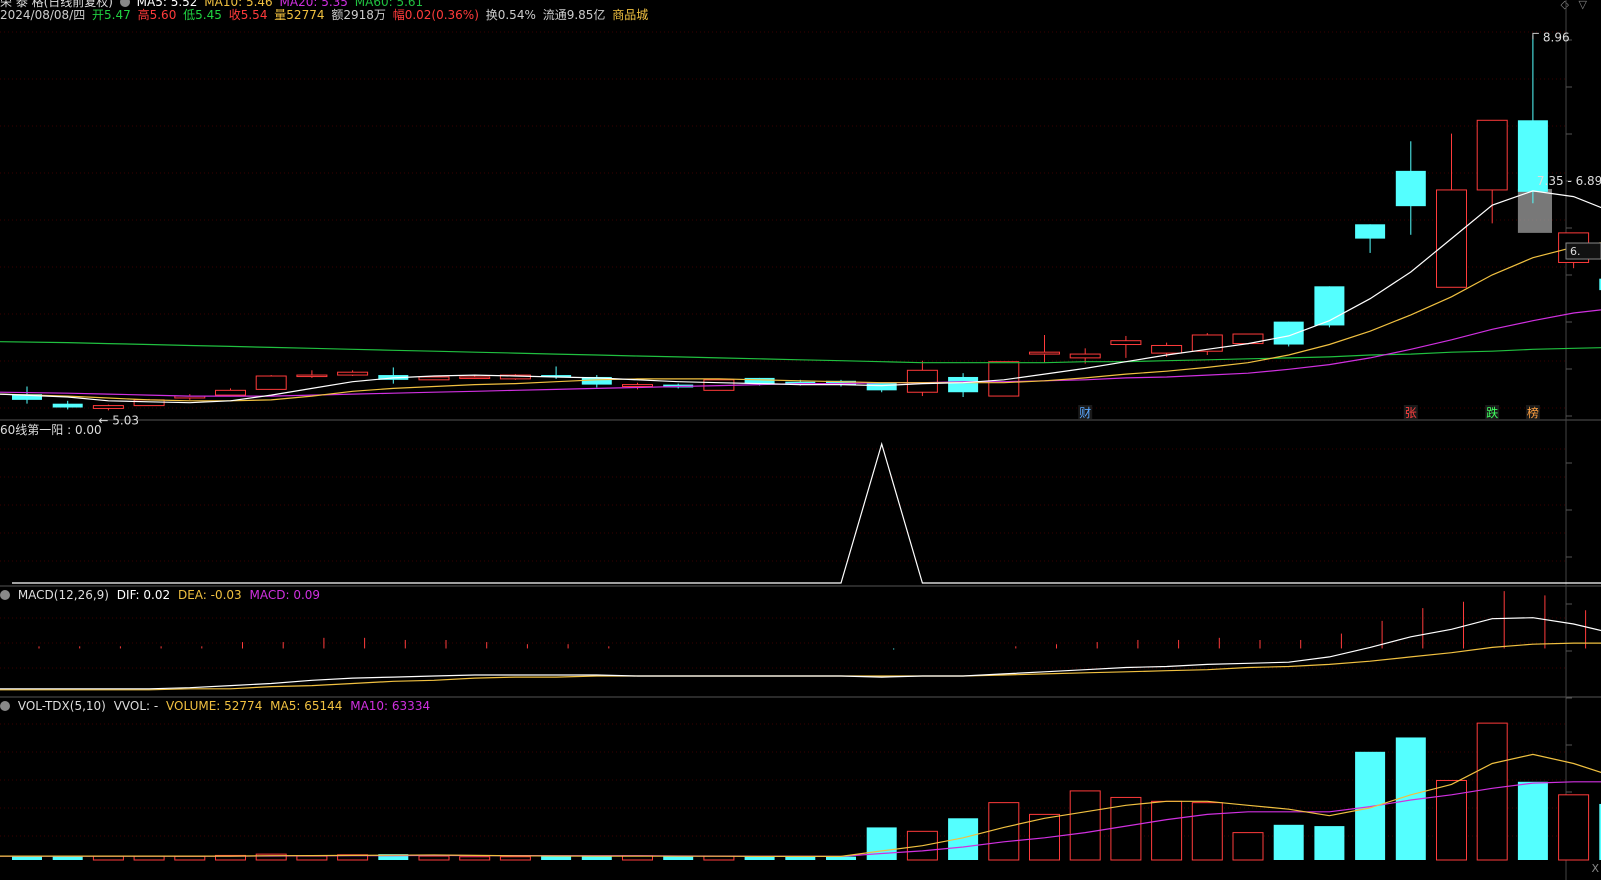  What do you see at coordinates (1556, 37) in the screenshot?
I see `high-price-label: 8.96` at bounding box center [1556, 37].